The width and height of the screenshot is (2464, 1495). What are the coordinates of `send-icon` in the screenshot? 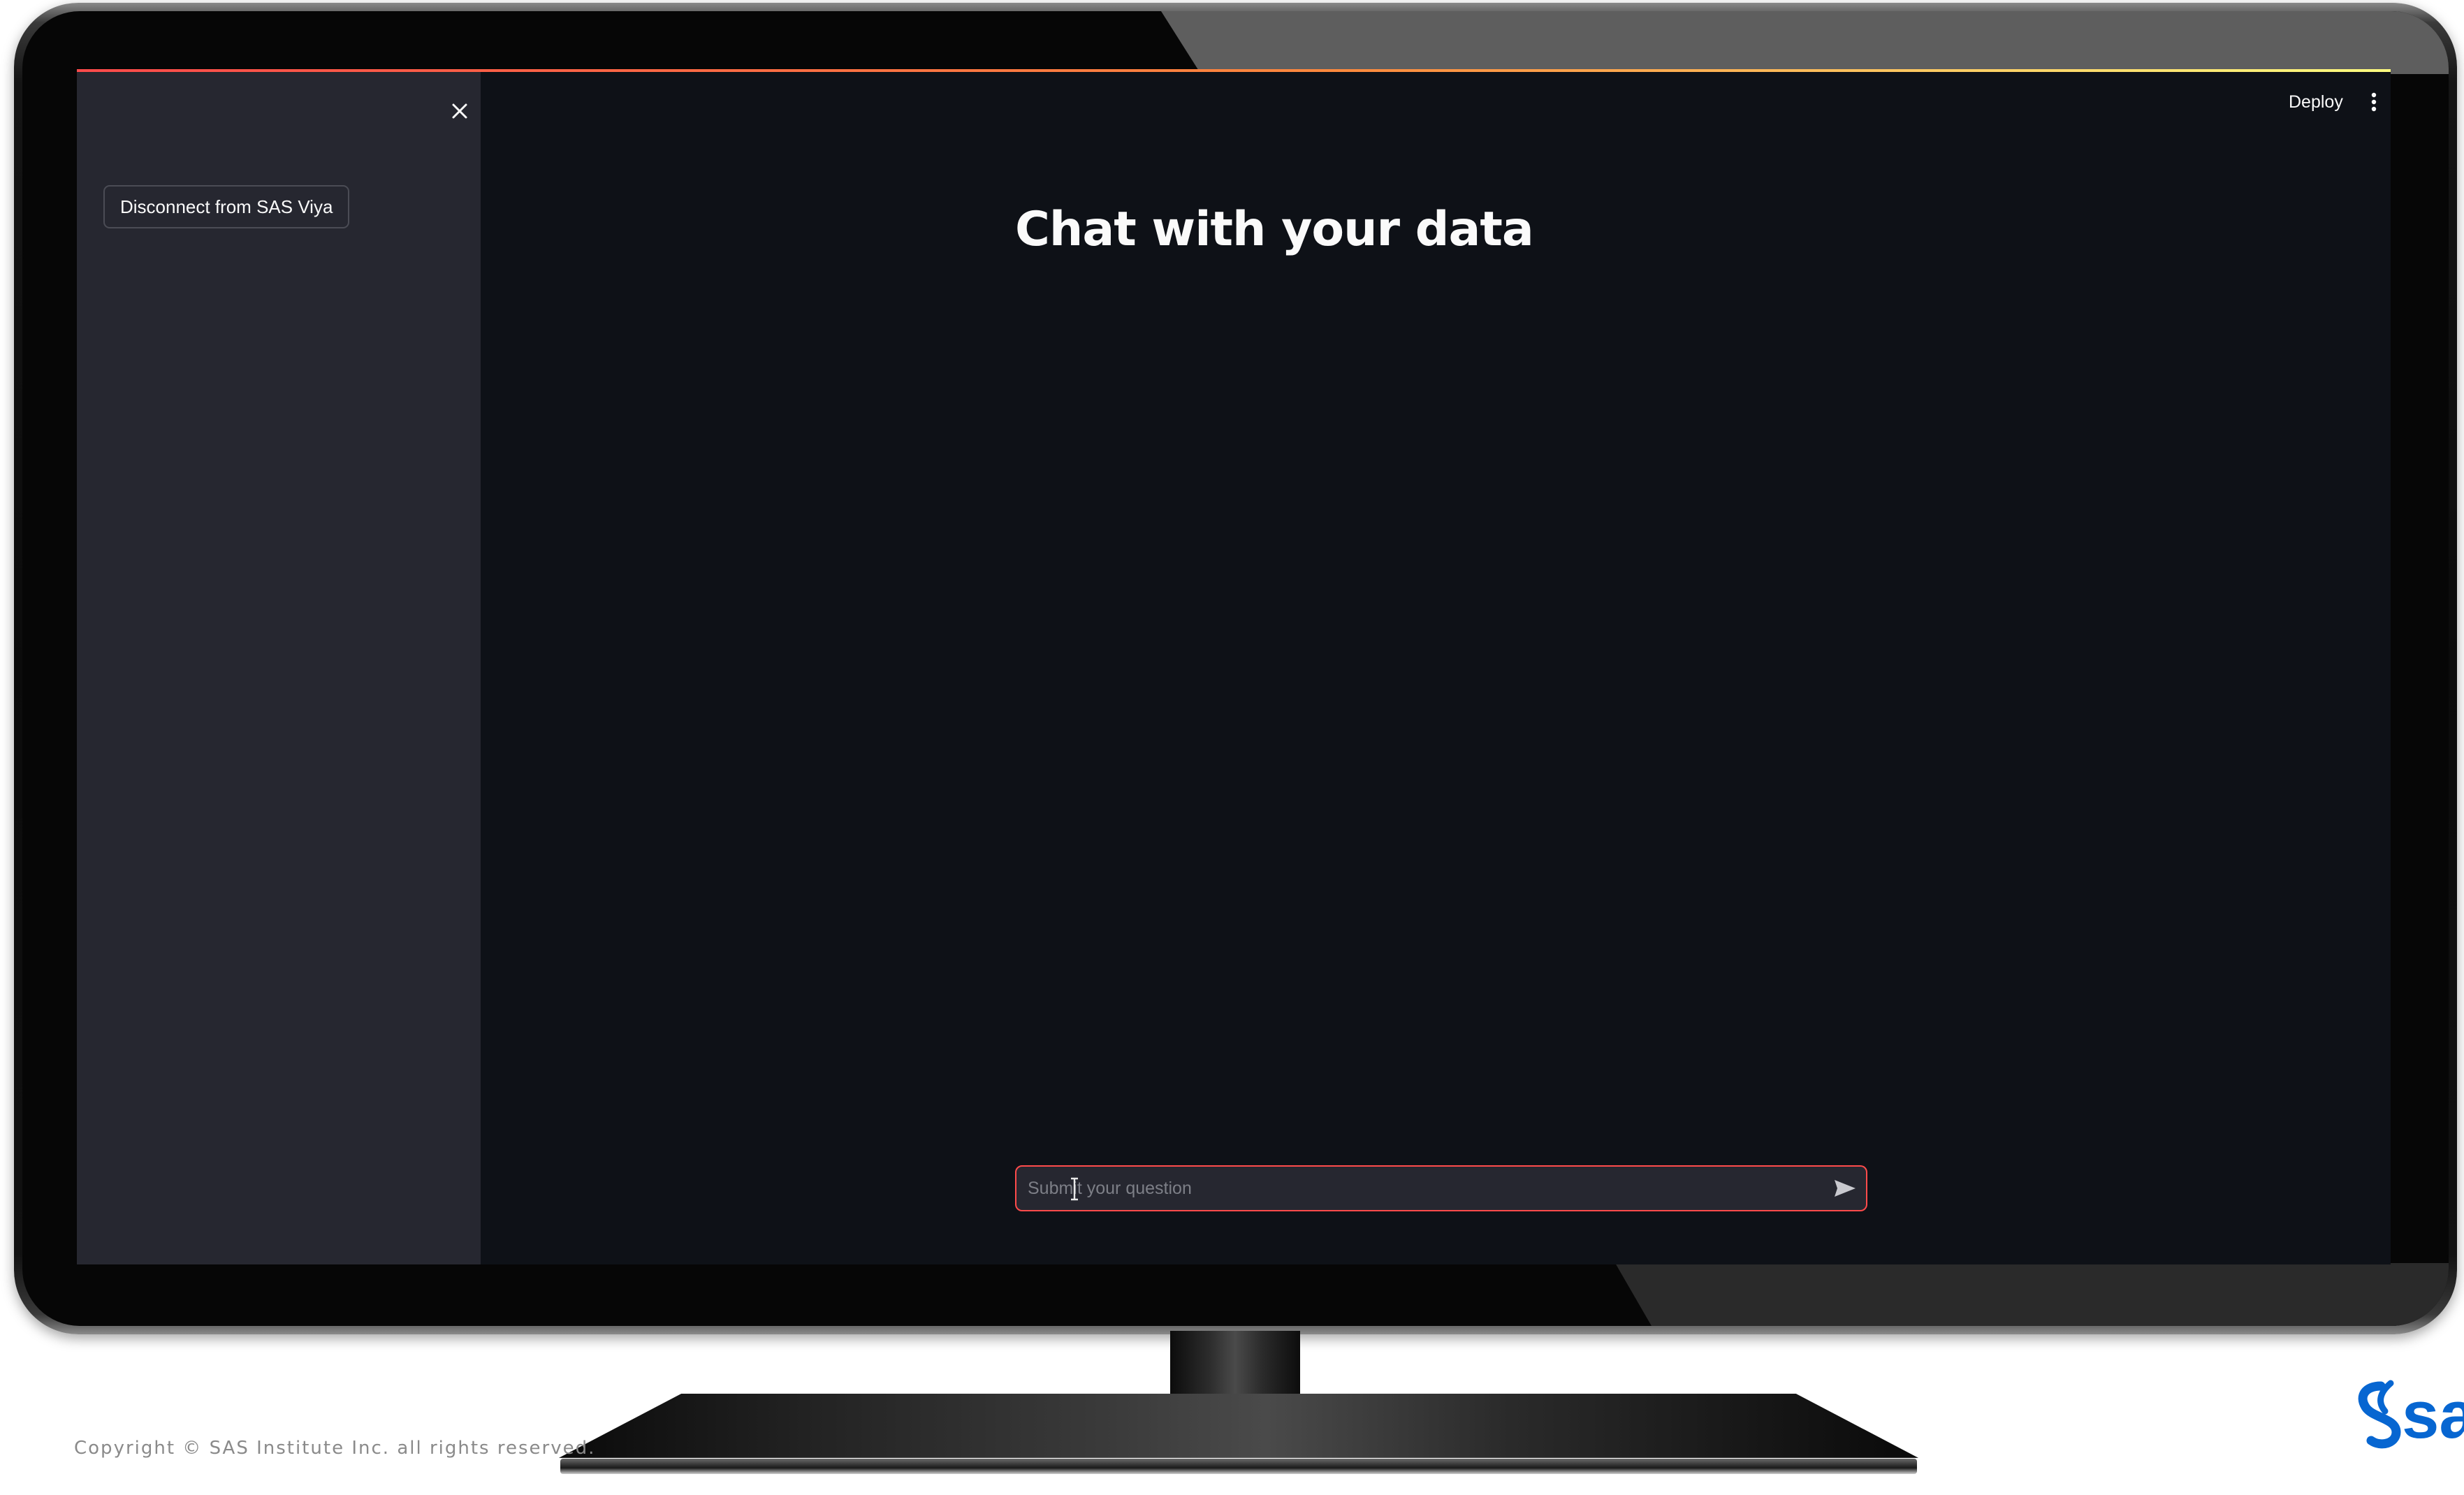 It's located at (1845, 1188).